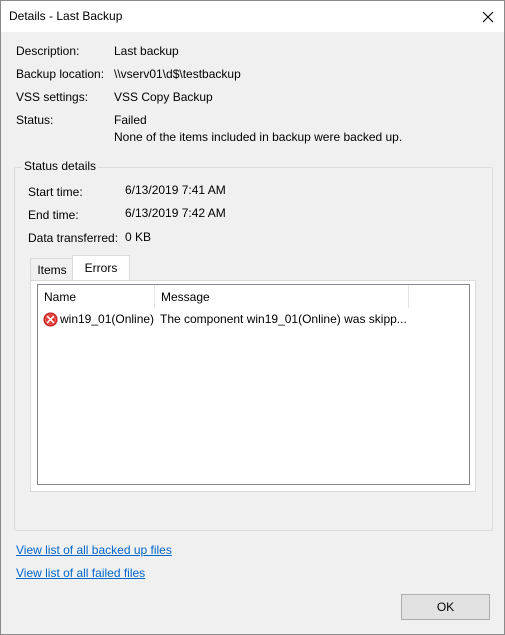 The width and height of the screenshot is (505, 635). I want to click on close-icon, so click(488, 16).